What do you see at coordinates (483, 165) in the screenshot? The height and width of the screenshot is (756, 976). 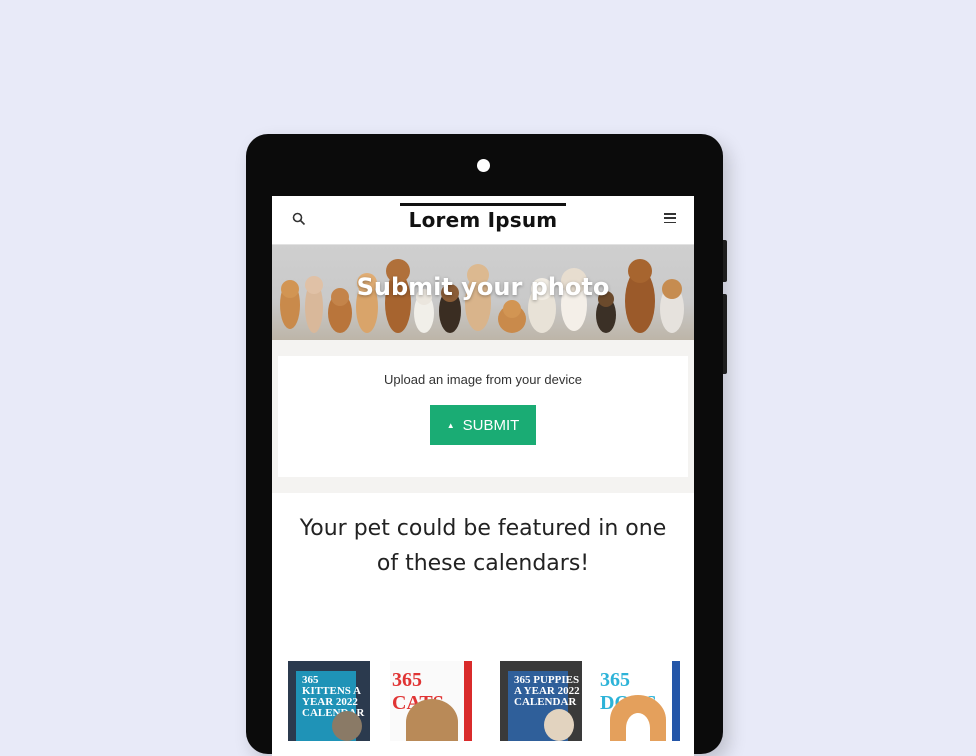 I see `front-camera` at bounding box center [483, 165].